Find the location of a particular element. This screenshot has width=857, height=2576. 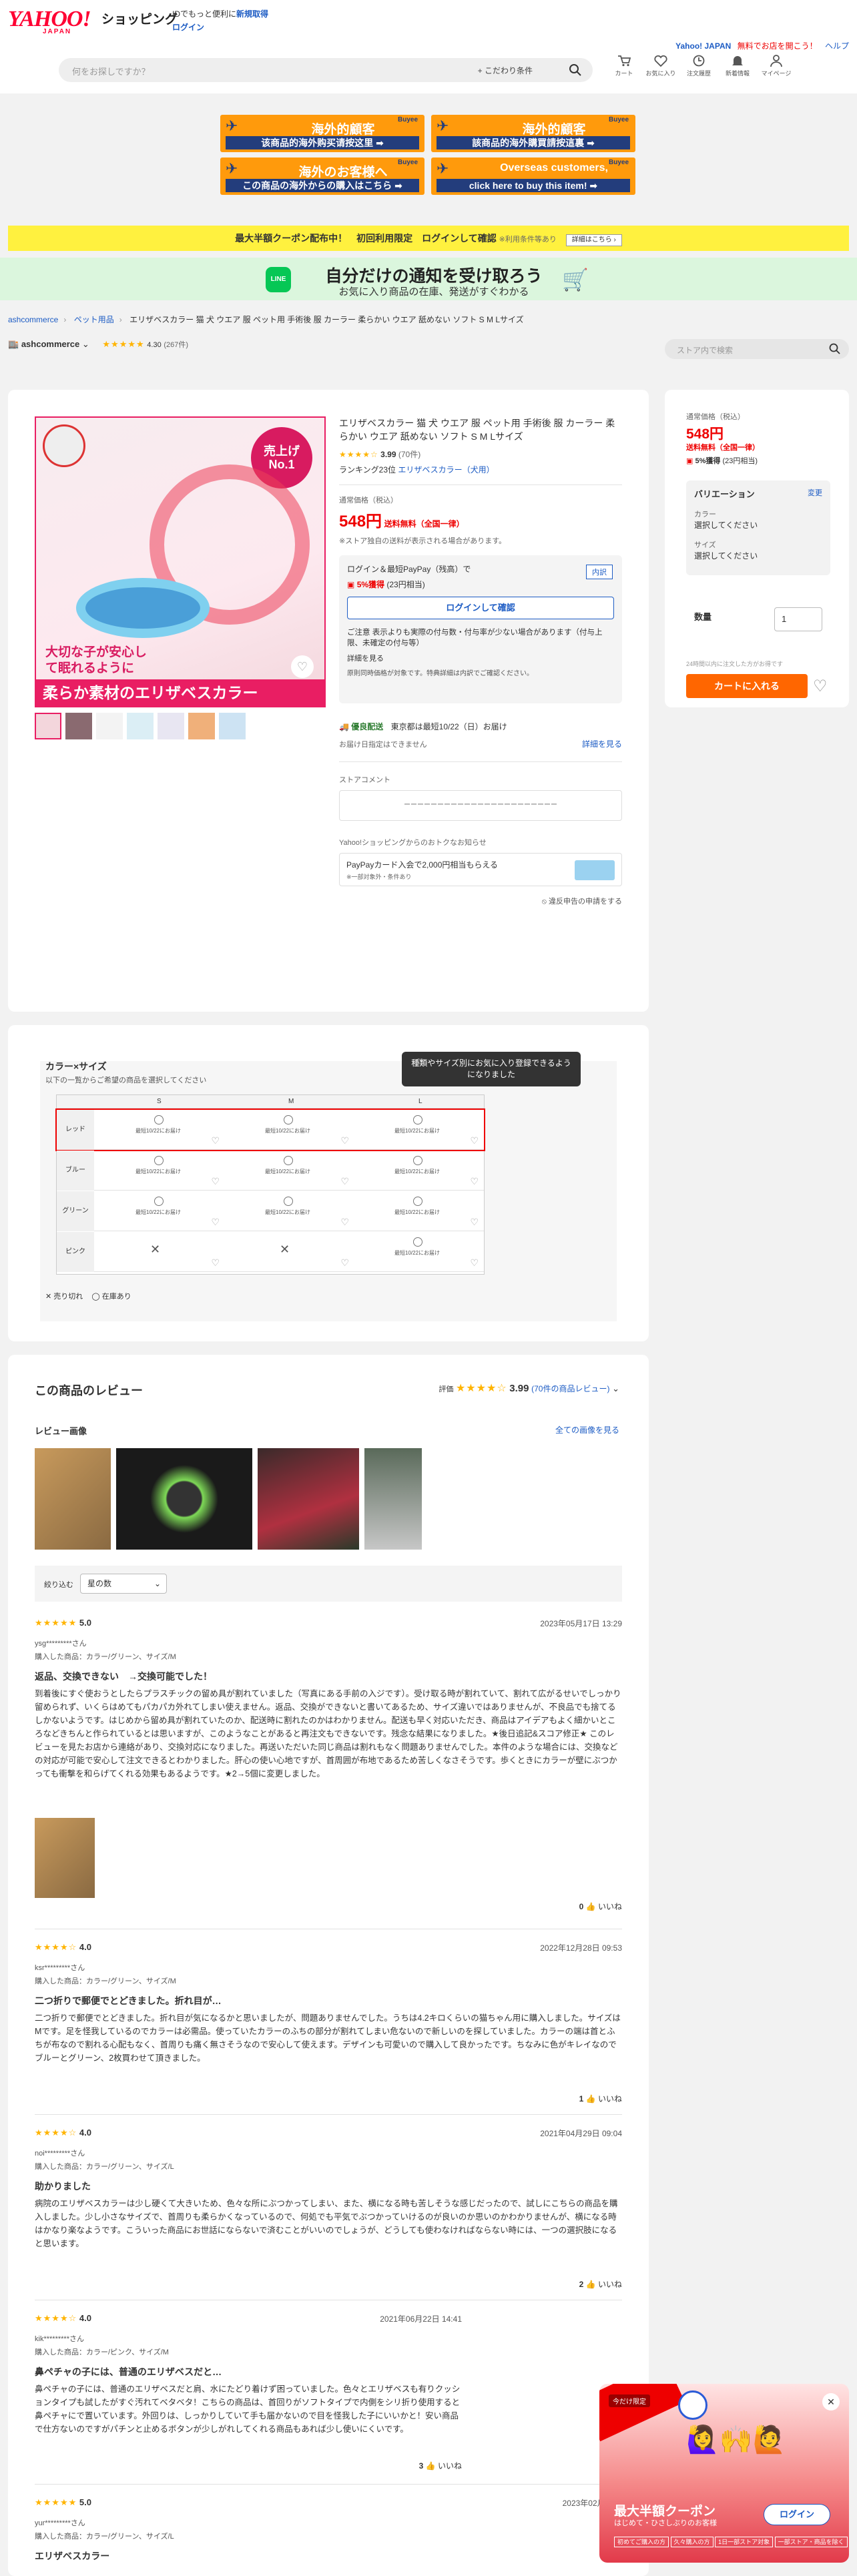

favorites-nav: お気に入り is located at coordinates (660, 66).